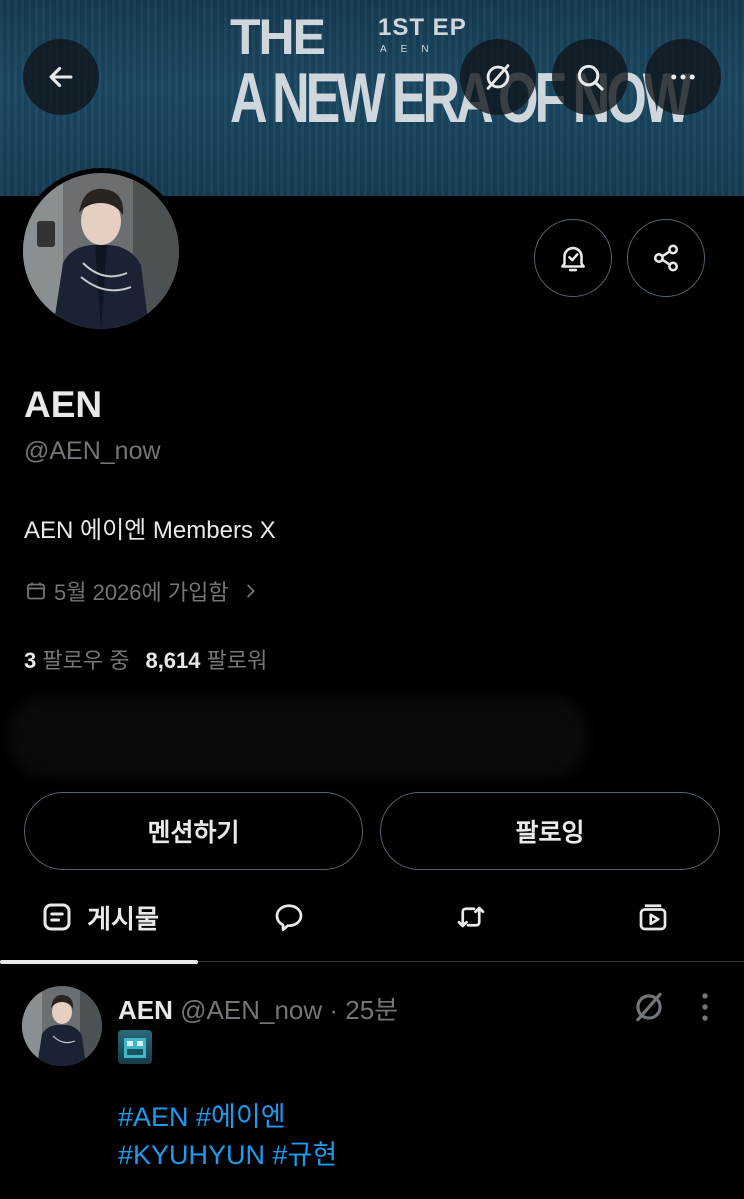 This screenshot has width=744, height=1199. I want to click on back-button, so click(61, 77).